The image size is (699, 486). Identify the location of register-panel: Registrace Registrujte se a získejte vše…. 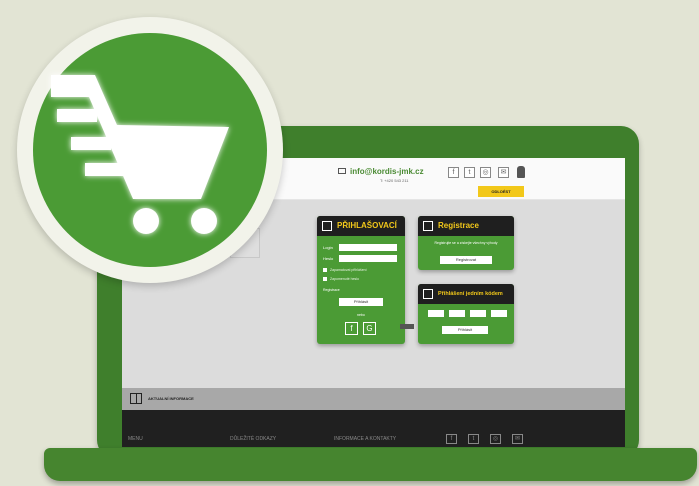
(466, 243).